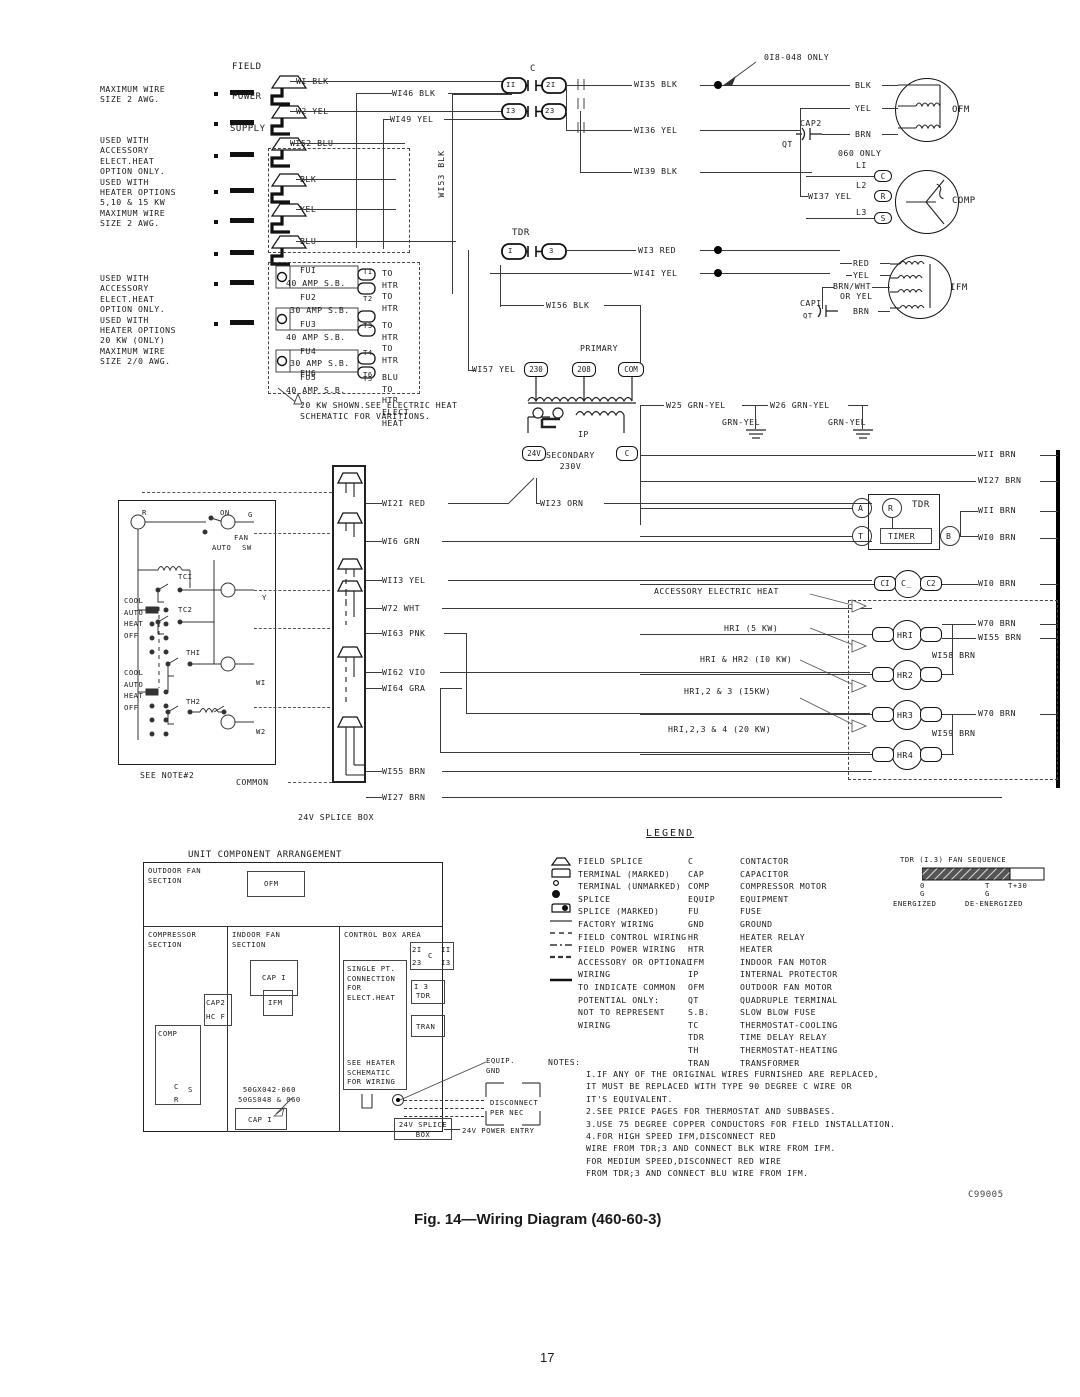  Describe the element at coordinates (570, 466) in the screenshot. I see `sec-line: 230V` at that location.